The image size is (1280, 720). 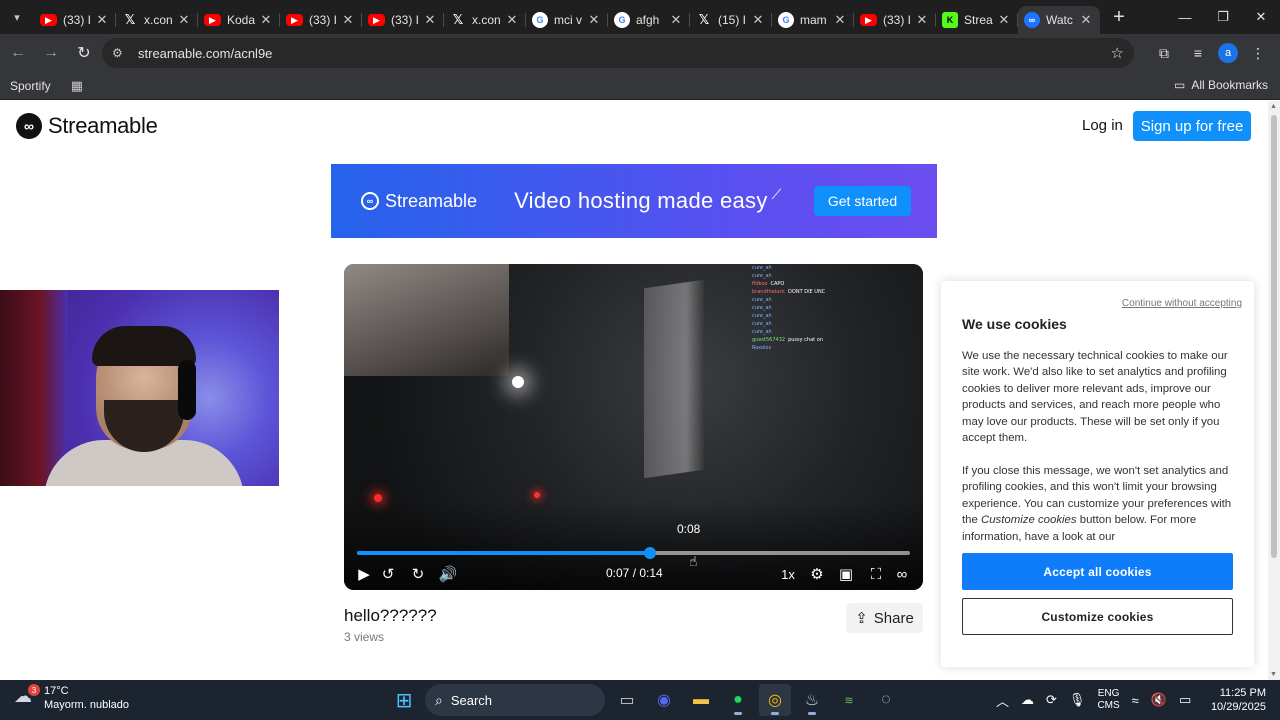 What do you see at coordinates (1185, 700) in the screenshot?
I see `battery-icon: ▭` at bounding box center [1185, 700].